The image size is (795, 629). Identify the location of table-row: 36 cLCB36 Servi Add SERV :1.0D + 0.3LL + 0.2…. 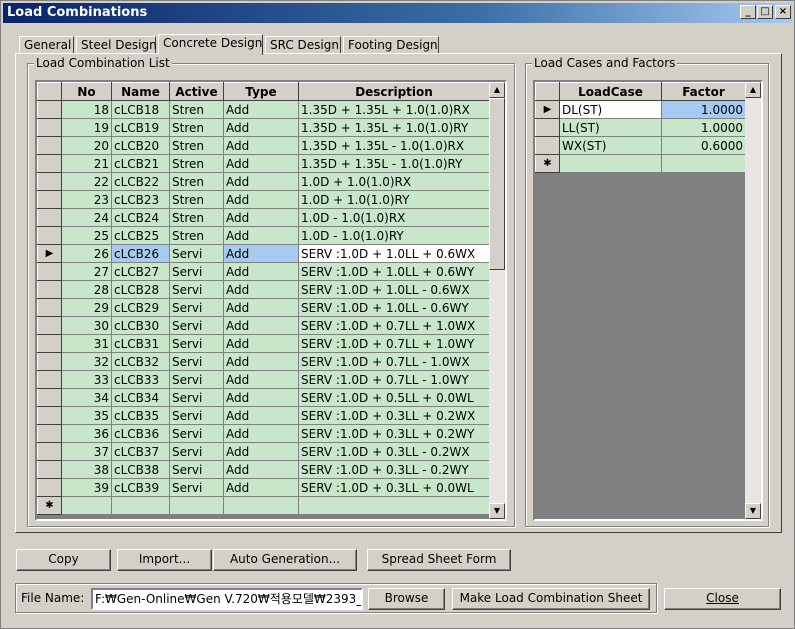
(263, 433).